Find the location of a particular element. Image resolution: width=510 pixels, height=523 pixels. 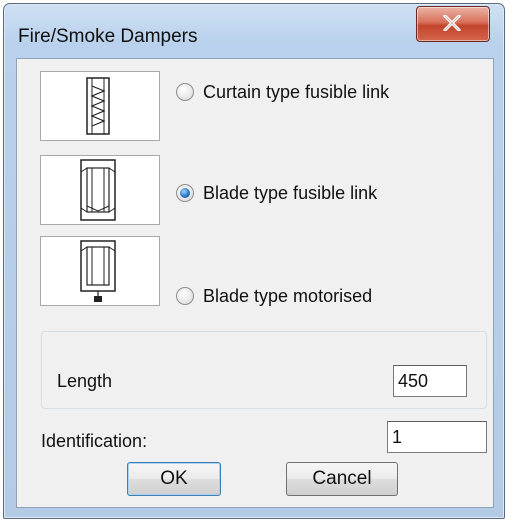

option-blade-motorised-label: Blade type motorised is located at coordinates (288, 295).